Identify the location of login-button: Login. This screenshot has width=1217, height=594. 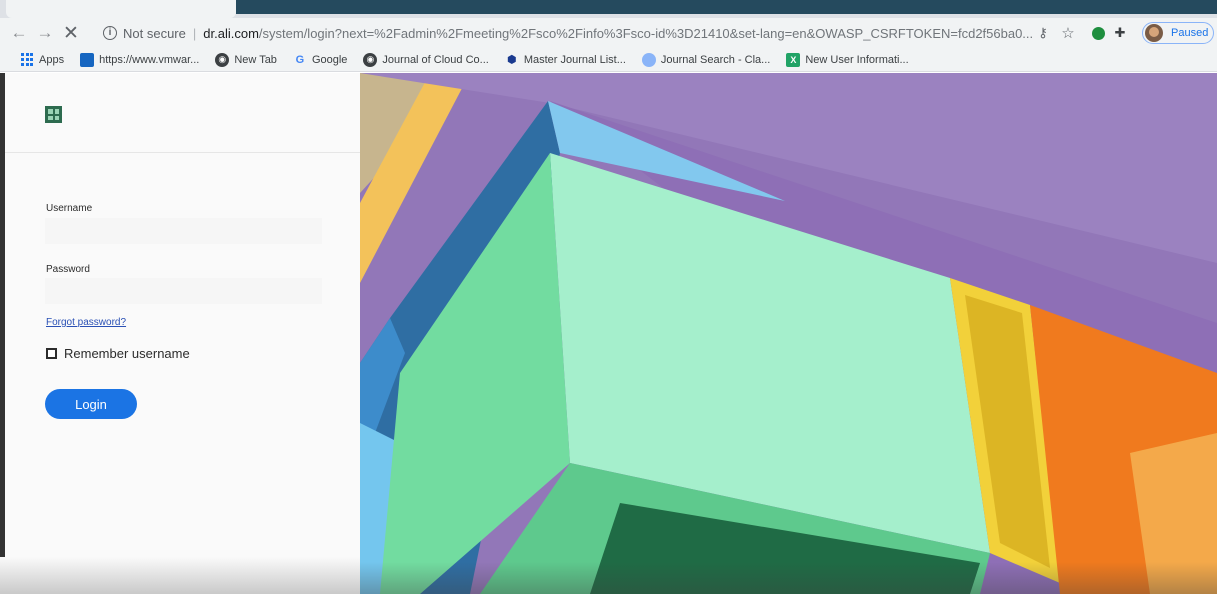
(91, 404).